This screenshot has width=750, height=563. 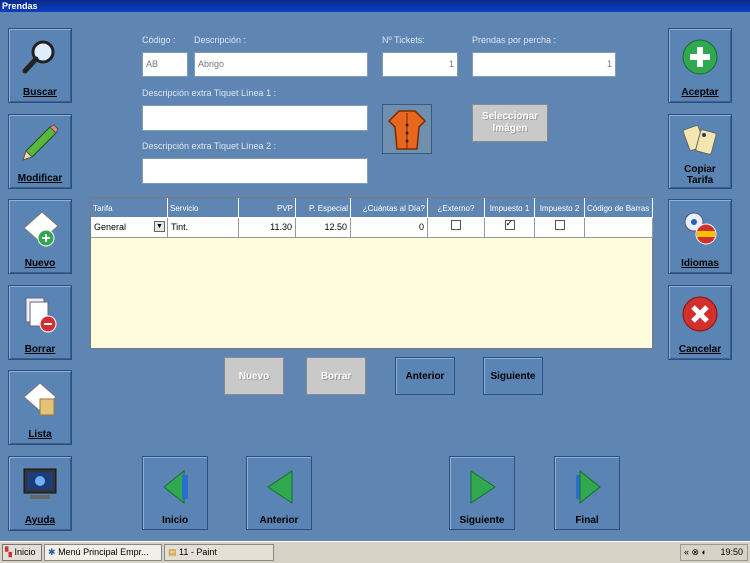 I want to click on clock: 19:50, so click(x=731, y=552).